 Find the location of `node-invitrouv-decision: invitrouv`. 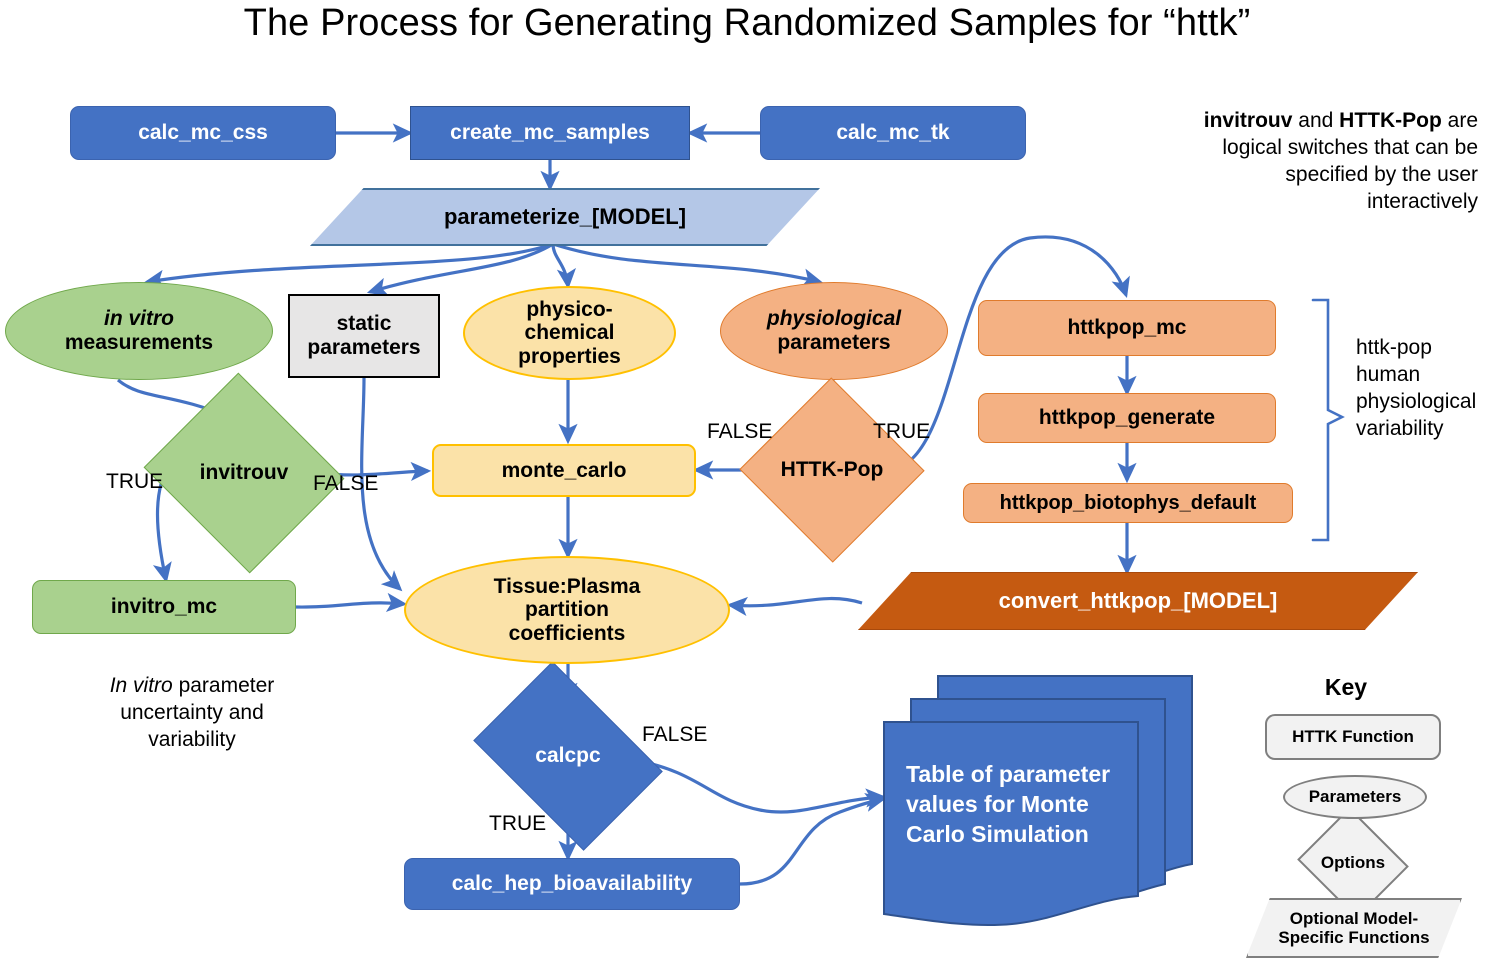

node-invitrouv-decision: invitrouv is located at coordinates (244, 473).